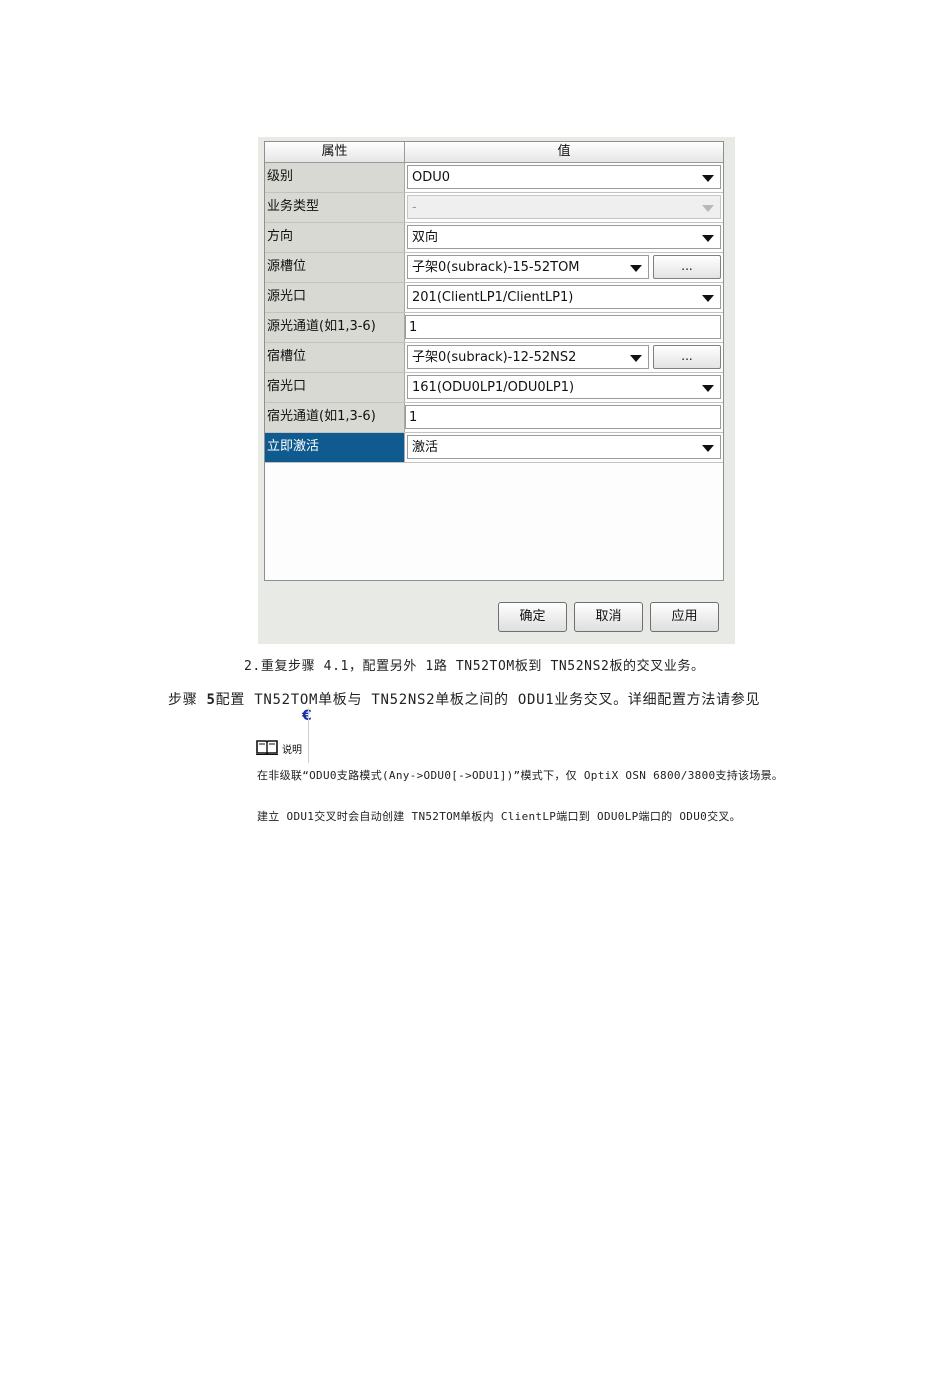 The width and height of the screenshot is (950, 1383). Describe the element at coordinates (532, 617) in the screenshot. I see `ok-button: 确定` at that location.